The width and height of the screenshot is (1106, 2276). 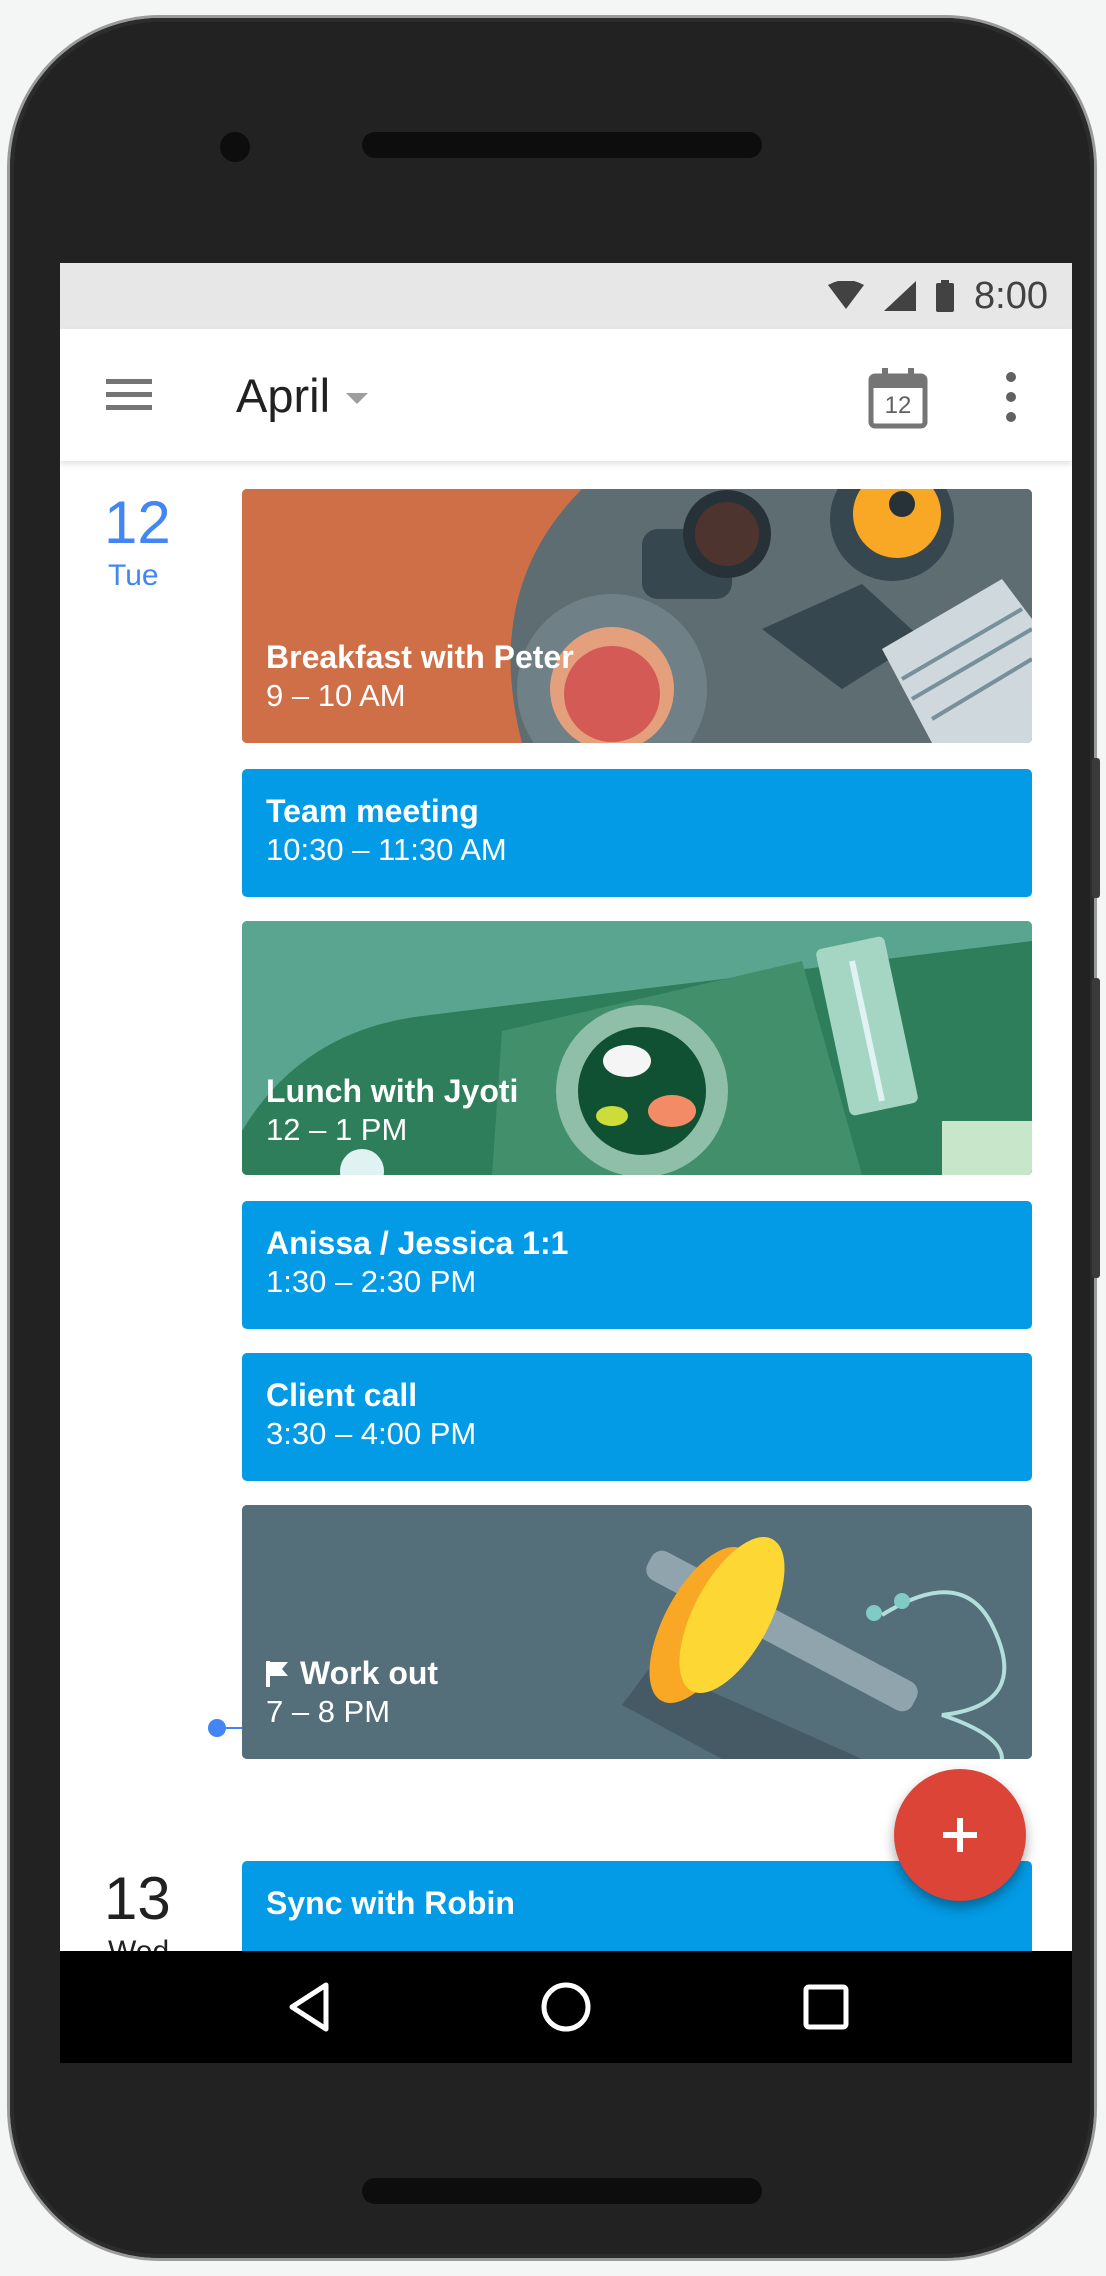 I want to click on flag-icon, so click(x=277, y=1673).